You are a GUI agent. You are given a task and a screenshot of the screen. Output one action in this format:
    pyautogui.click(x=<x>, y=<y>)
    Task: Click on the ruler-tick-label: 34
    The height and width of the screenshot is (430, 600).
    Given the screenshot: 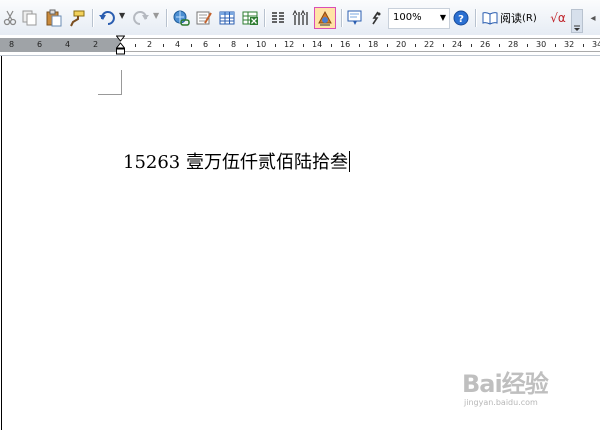 What is the action you would take?
    pyautogui.click(x=596, y=44)
    